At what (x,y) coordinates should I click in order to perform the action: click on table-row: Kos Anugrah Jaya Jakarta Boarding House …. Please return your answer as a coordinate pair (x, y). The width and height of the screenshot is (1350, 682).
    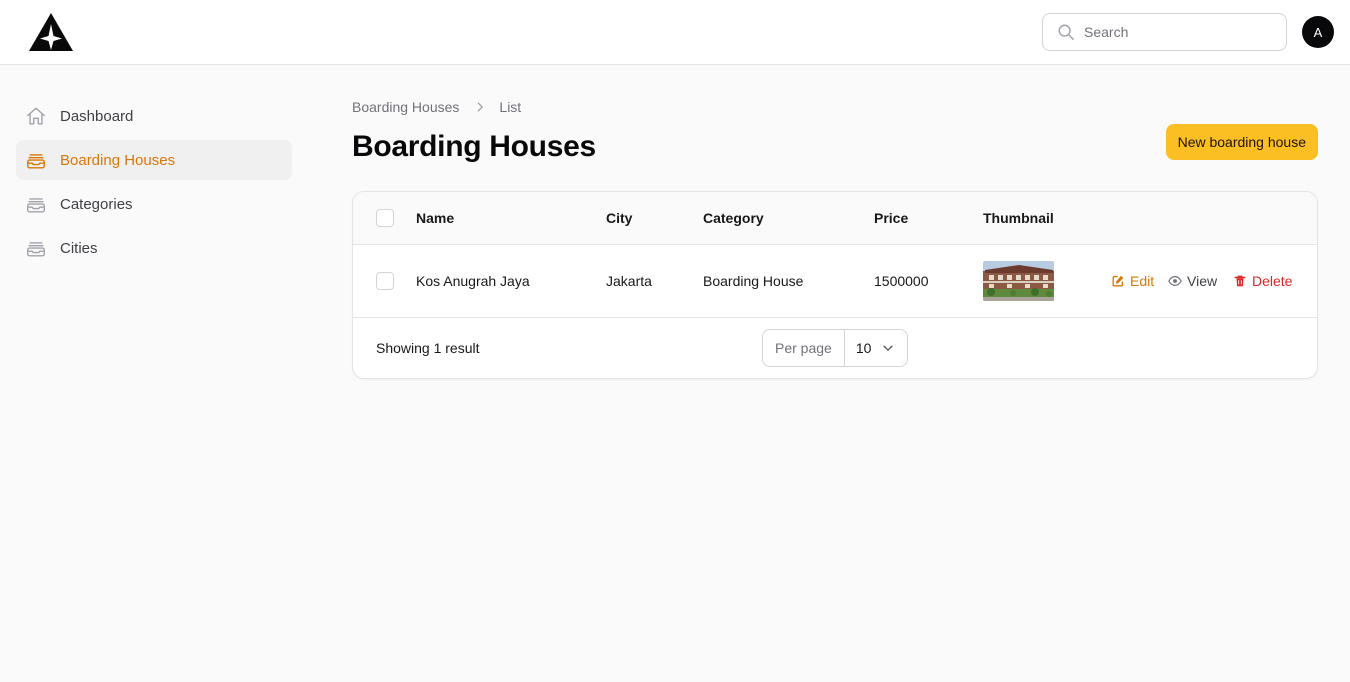
    Looking at the image, I should click on (835, 281).